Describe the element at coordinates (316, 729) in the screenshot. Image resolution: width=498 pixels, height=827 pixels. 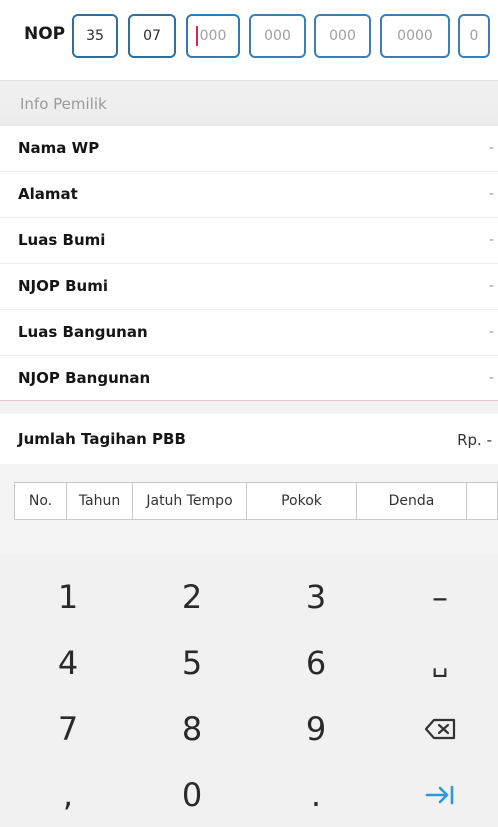
I see `key-9: 9` at that location.